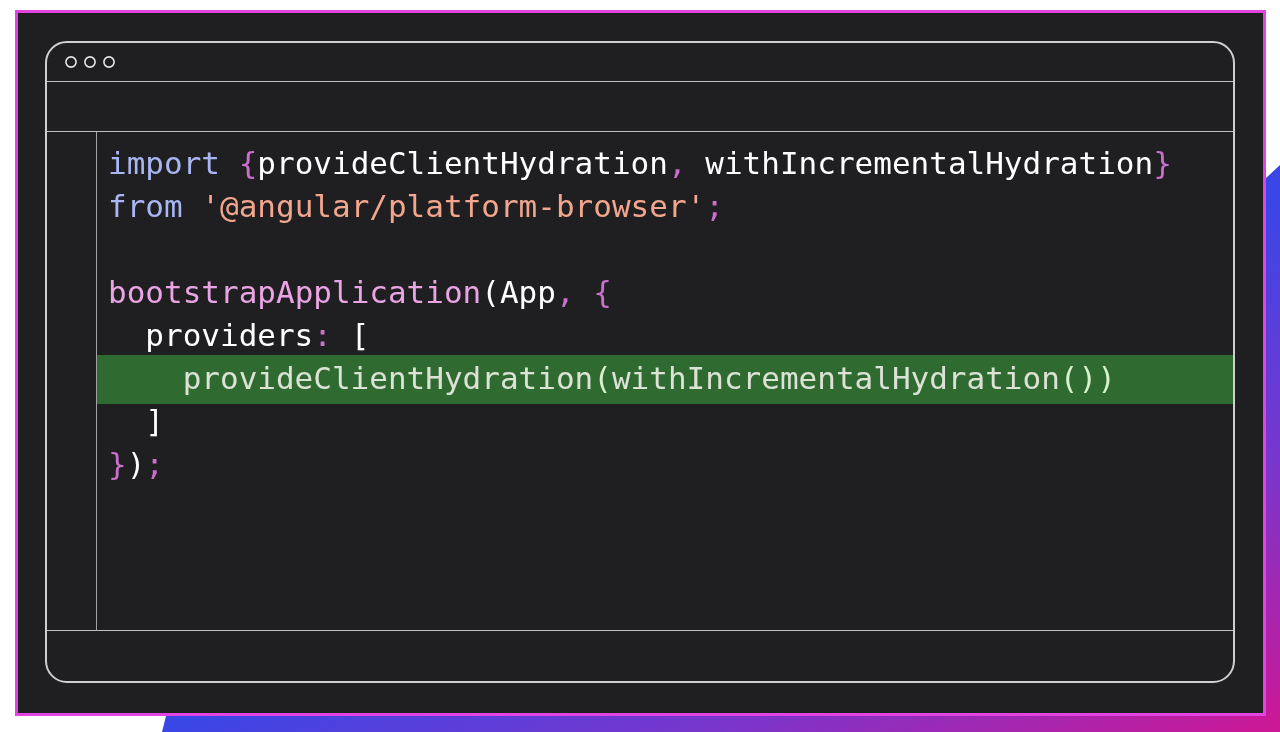 Image resolution: width=1280 pixels, height=732 pixels. I want to click on code-line: ], so click(154, 422).